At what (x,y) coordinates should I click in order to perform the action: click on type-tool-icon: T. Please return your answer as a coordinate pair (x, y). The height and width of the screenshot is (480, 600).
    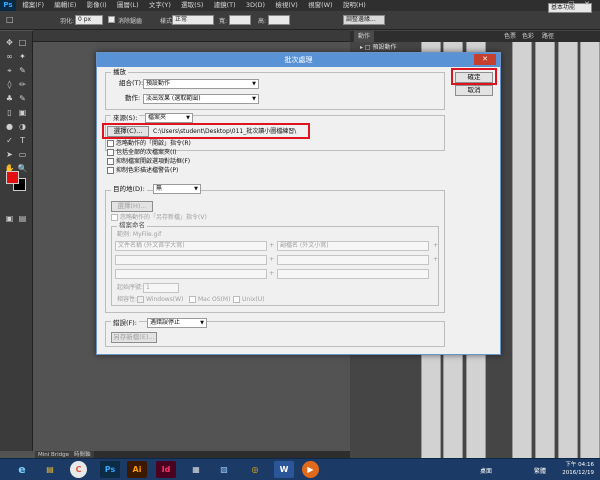
    Looking at the image, I should click on (22, 140).